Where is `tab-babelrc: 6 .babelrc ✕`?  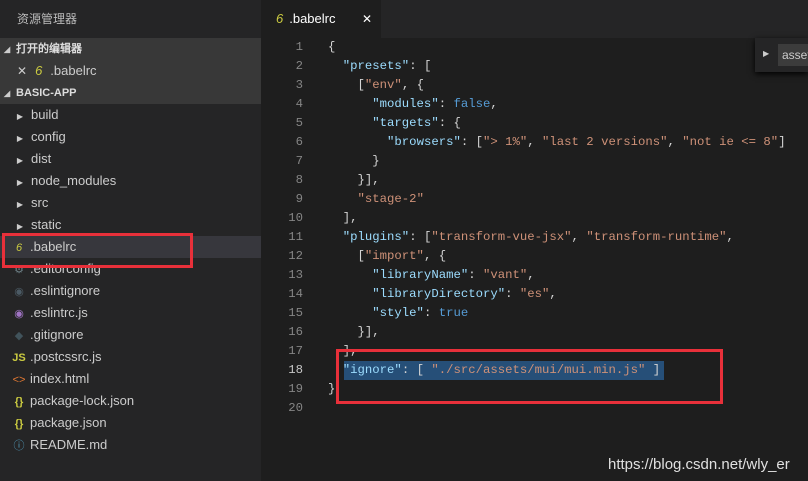 tab-babelrc: 6 .babelrc ✕ is located at coordinates (321, 19).